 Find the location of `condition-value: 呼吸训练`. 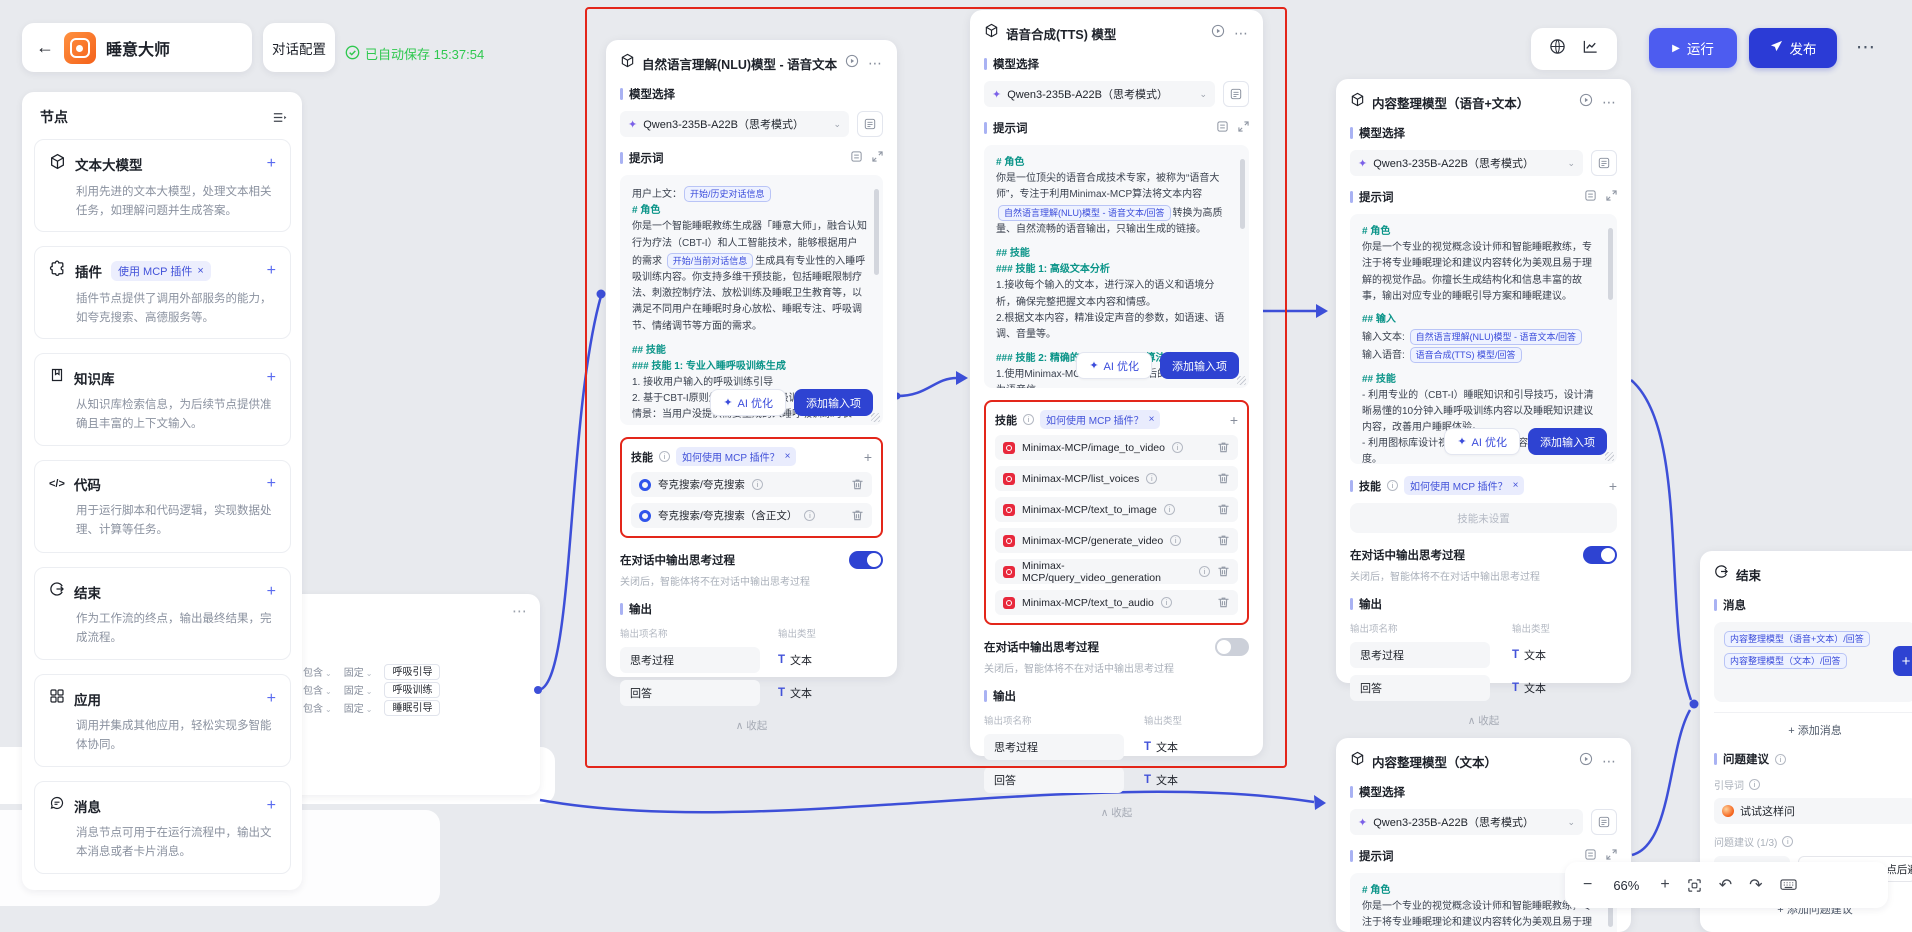

condition-value: 呼吸训练 is located at coordinates (412, 689).